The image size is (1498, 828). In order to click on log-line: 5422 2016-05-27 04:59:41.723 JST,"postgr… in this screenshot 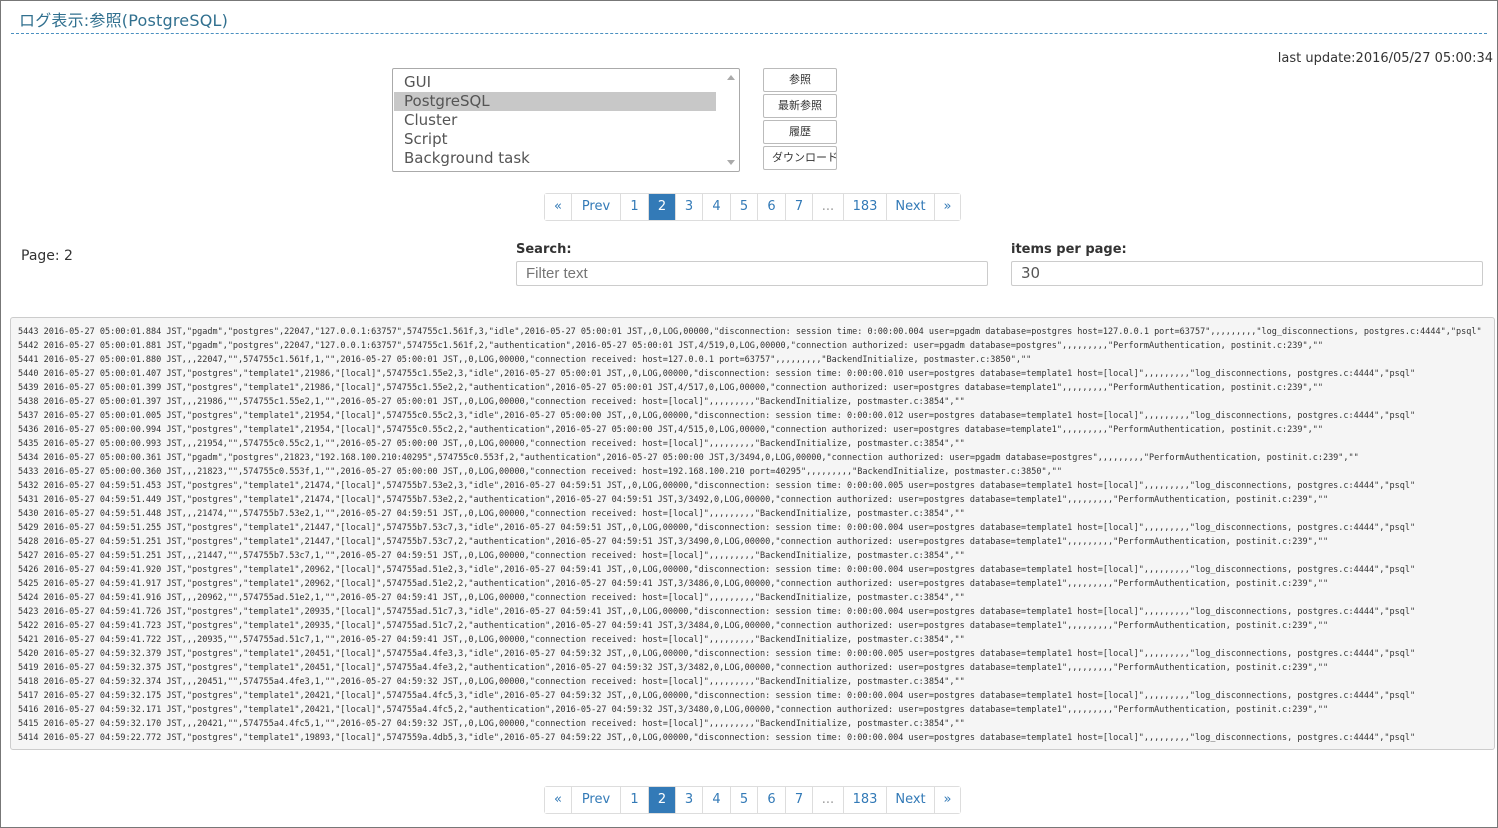, I will do `click(673, 626)`.